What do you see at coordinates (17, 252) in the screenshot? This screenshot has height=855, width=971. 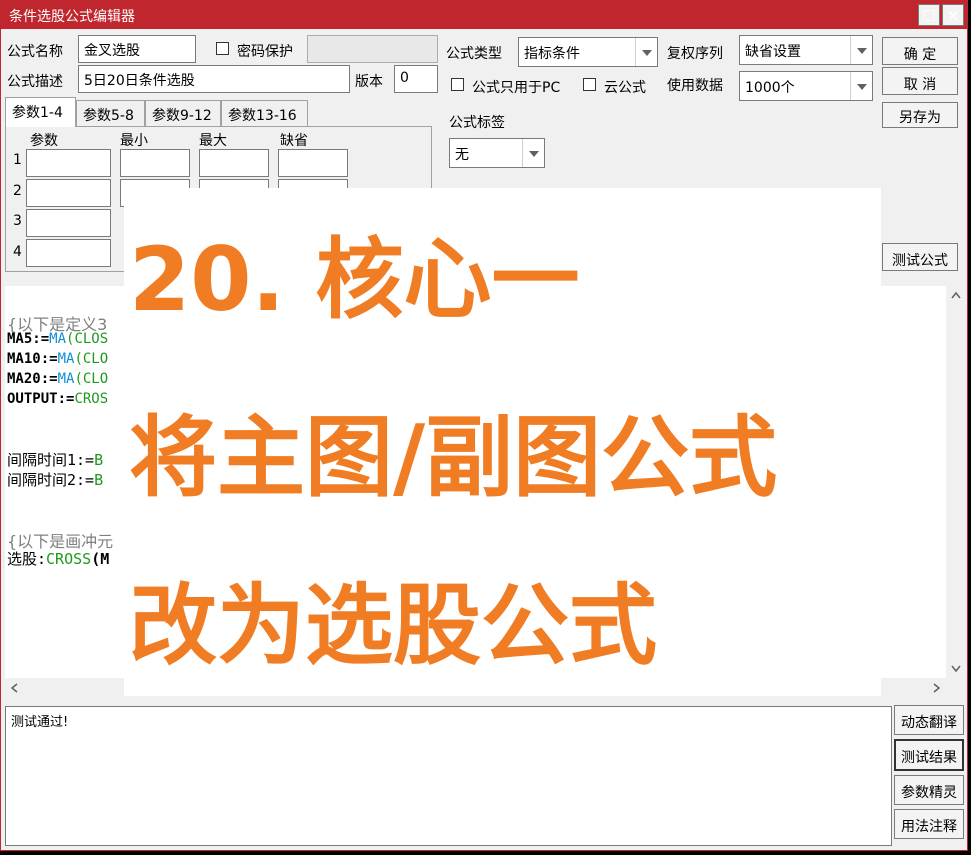 I see `param-row-number: 4` at bounding box center [17, 252].